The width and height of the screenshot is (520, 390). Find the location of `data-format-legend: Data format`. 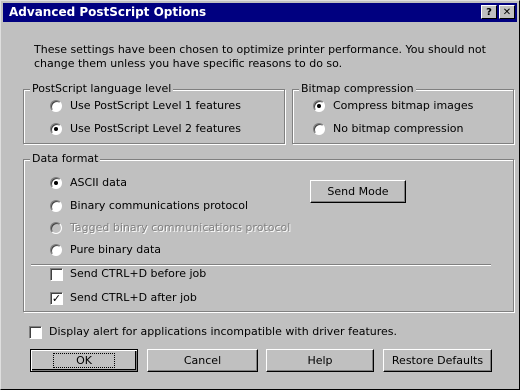

data-format-legend: Data format is located at coordinates (65, 159).